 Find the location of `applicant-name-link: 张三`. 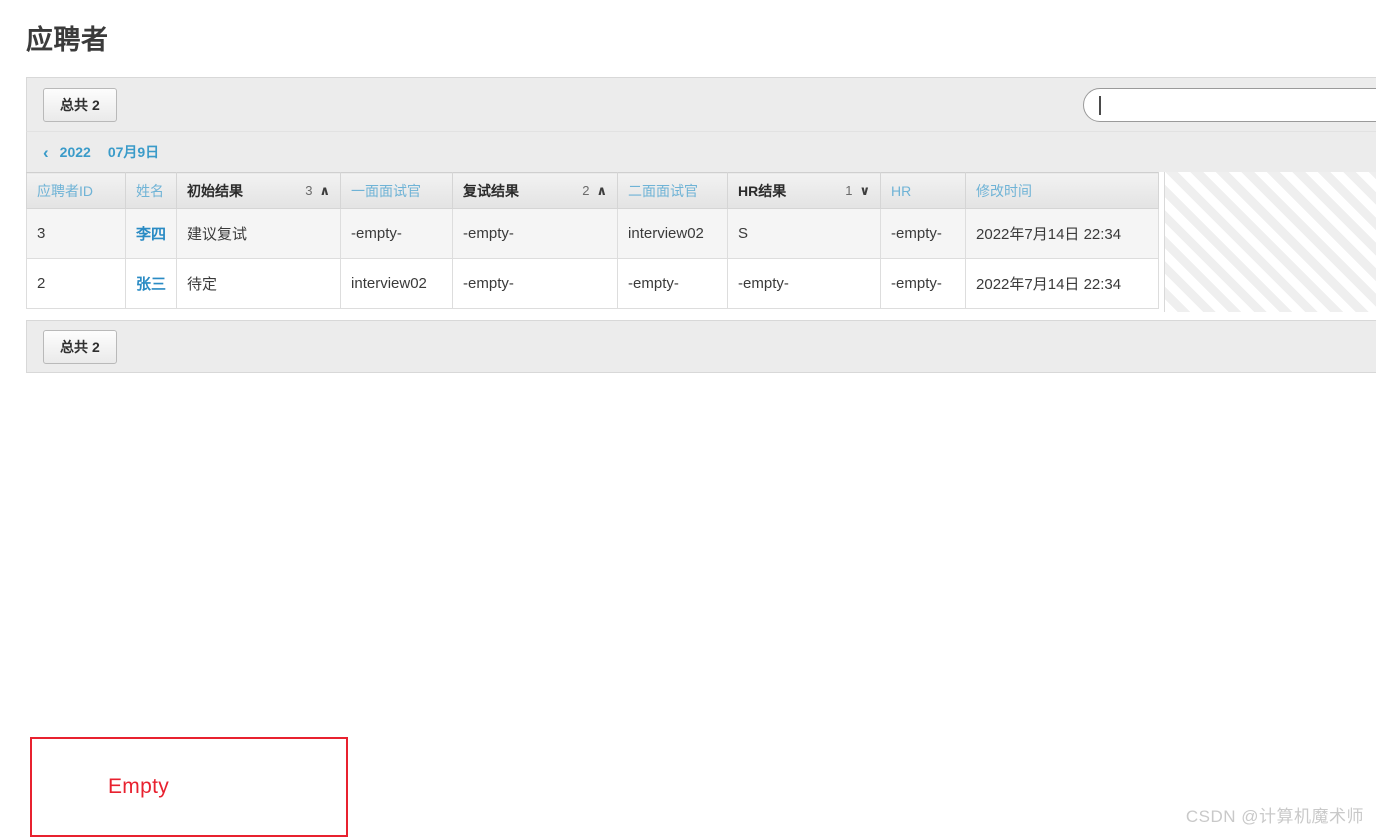

applicant-name-link: 张三 is located at coordinates (151, 284).